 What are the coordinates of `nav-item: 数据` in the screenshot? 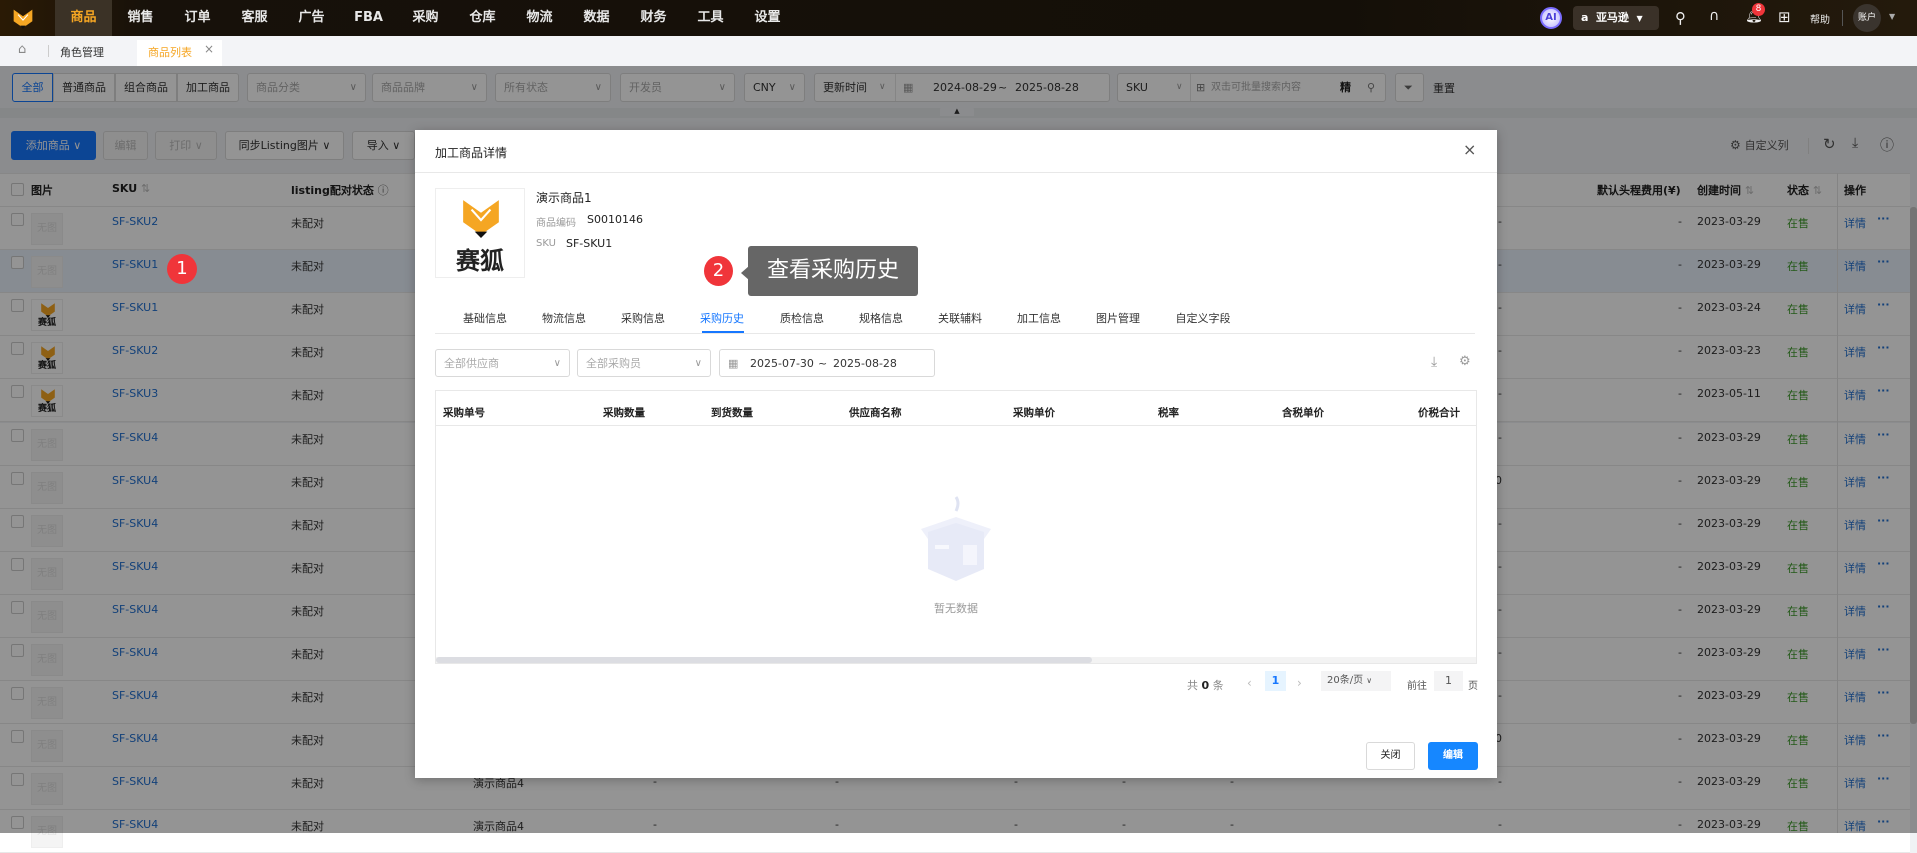 It's located at (596, 18).